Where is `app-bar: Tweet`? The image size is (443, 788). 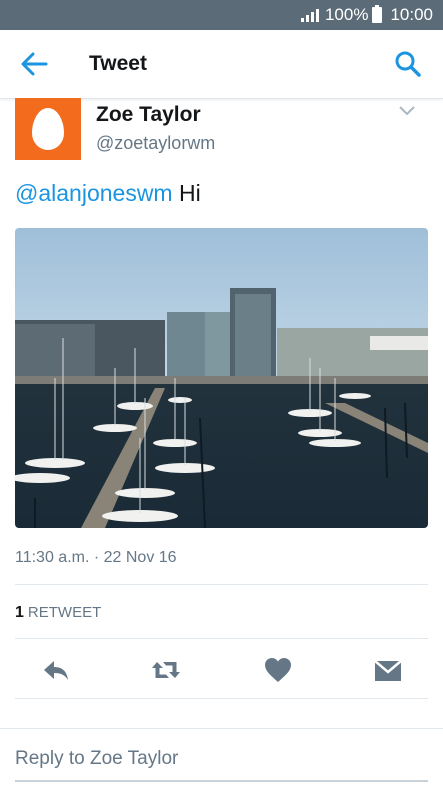
app-bar: Tweet is located at coordinates (221, 64).